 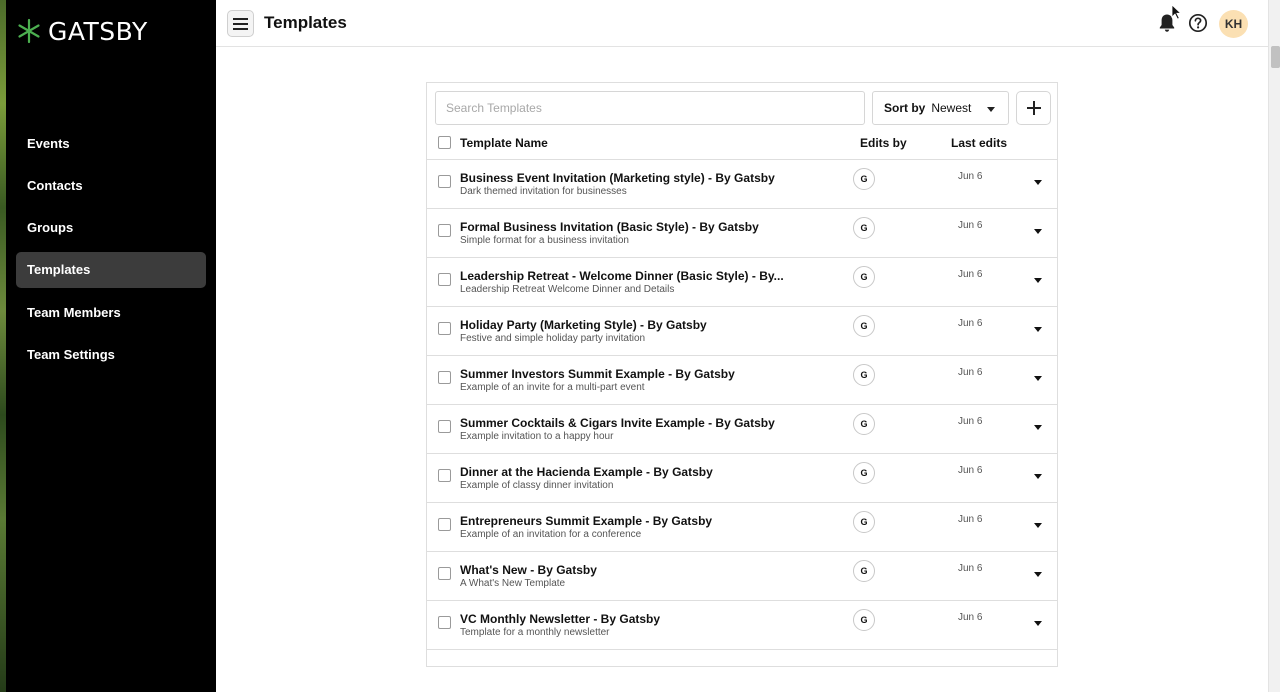 I want to click on help-icon, so click(x=1198, y=23).